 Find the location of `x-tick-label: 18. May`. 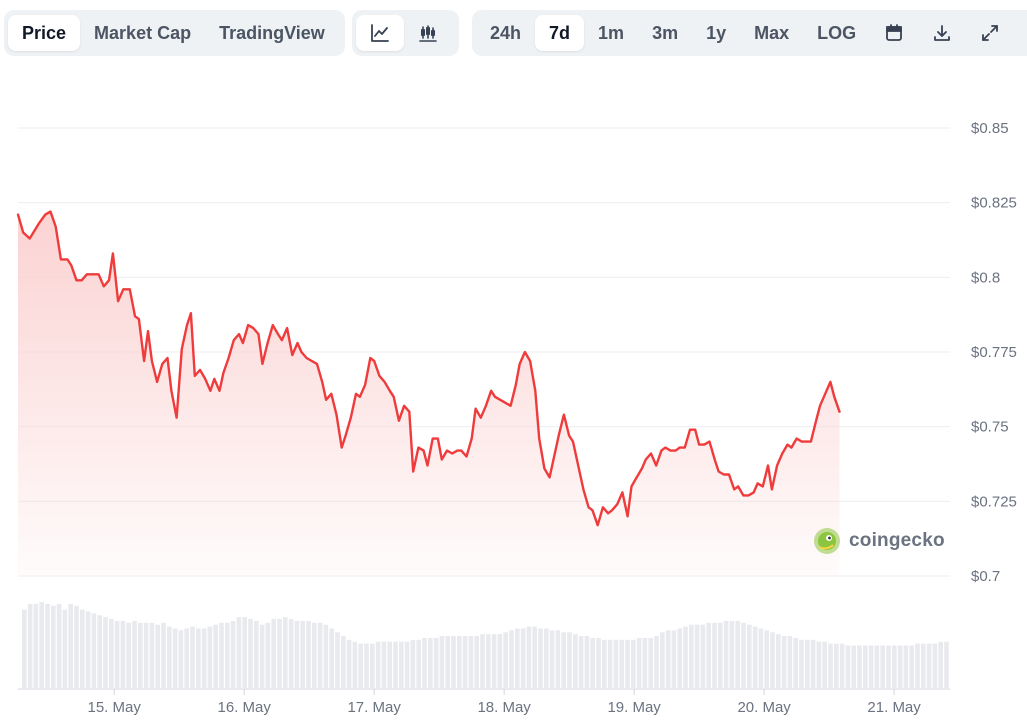

x-tick-label: 18. May is located at coordinates (504, 707).